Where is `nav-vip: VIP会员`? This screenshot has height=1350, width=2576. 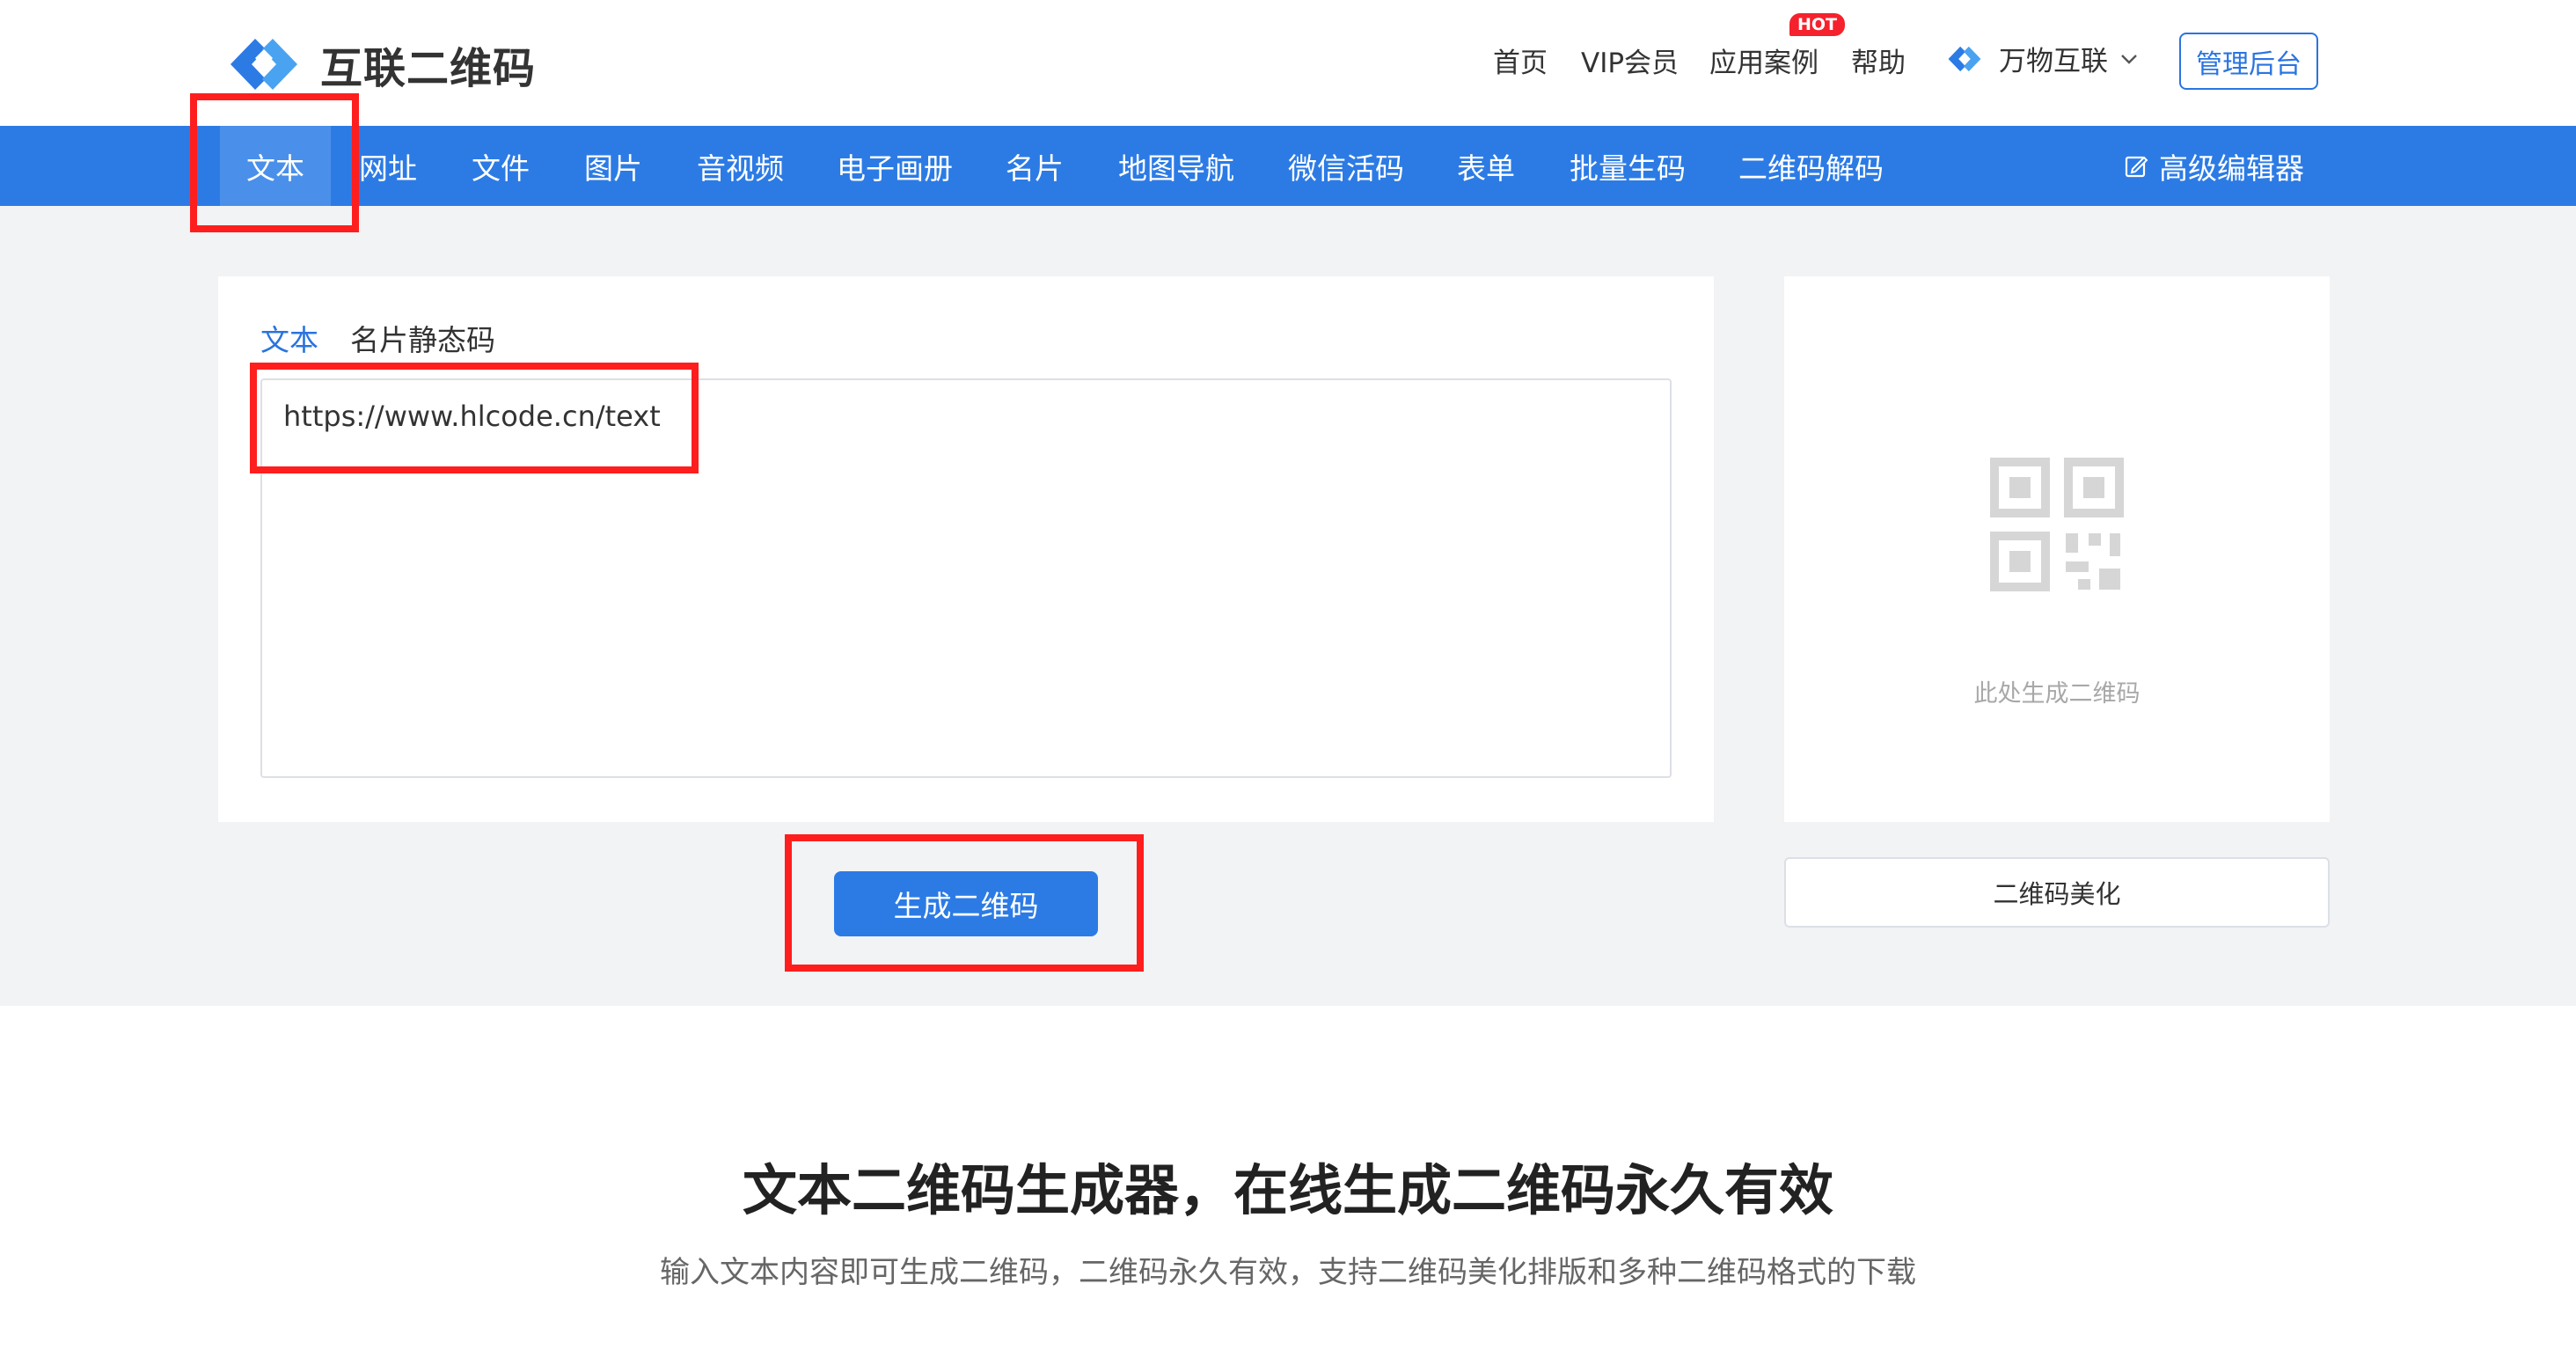 nav-vip: VIP会员 is located at coordinates (1630, 60).